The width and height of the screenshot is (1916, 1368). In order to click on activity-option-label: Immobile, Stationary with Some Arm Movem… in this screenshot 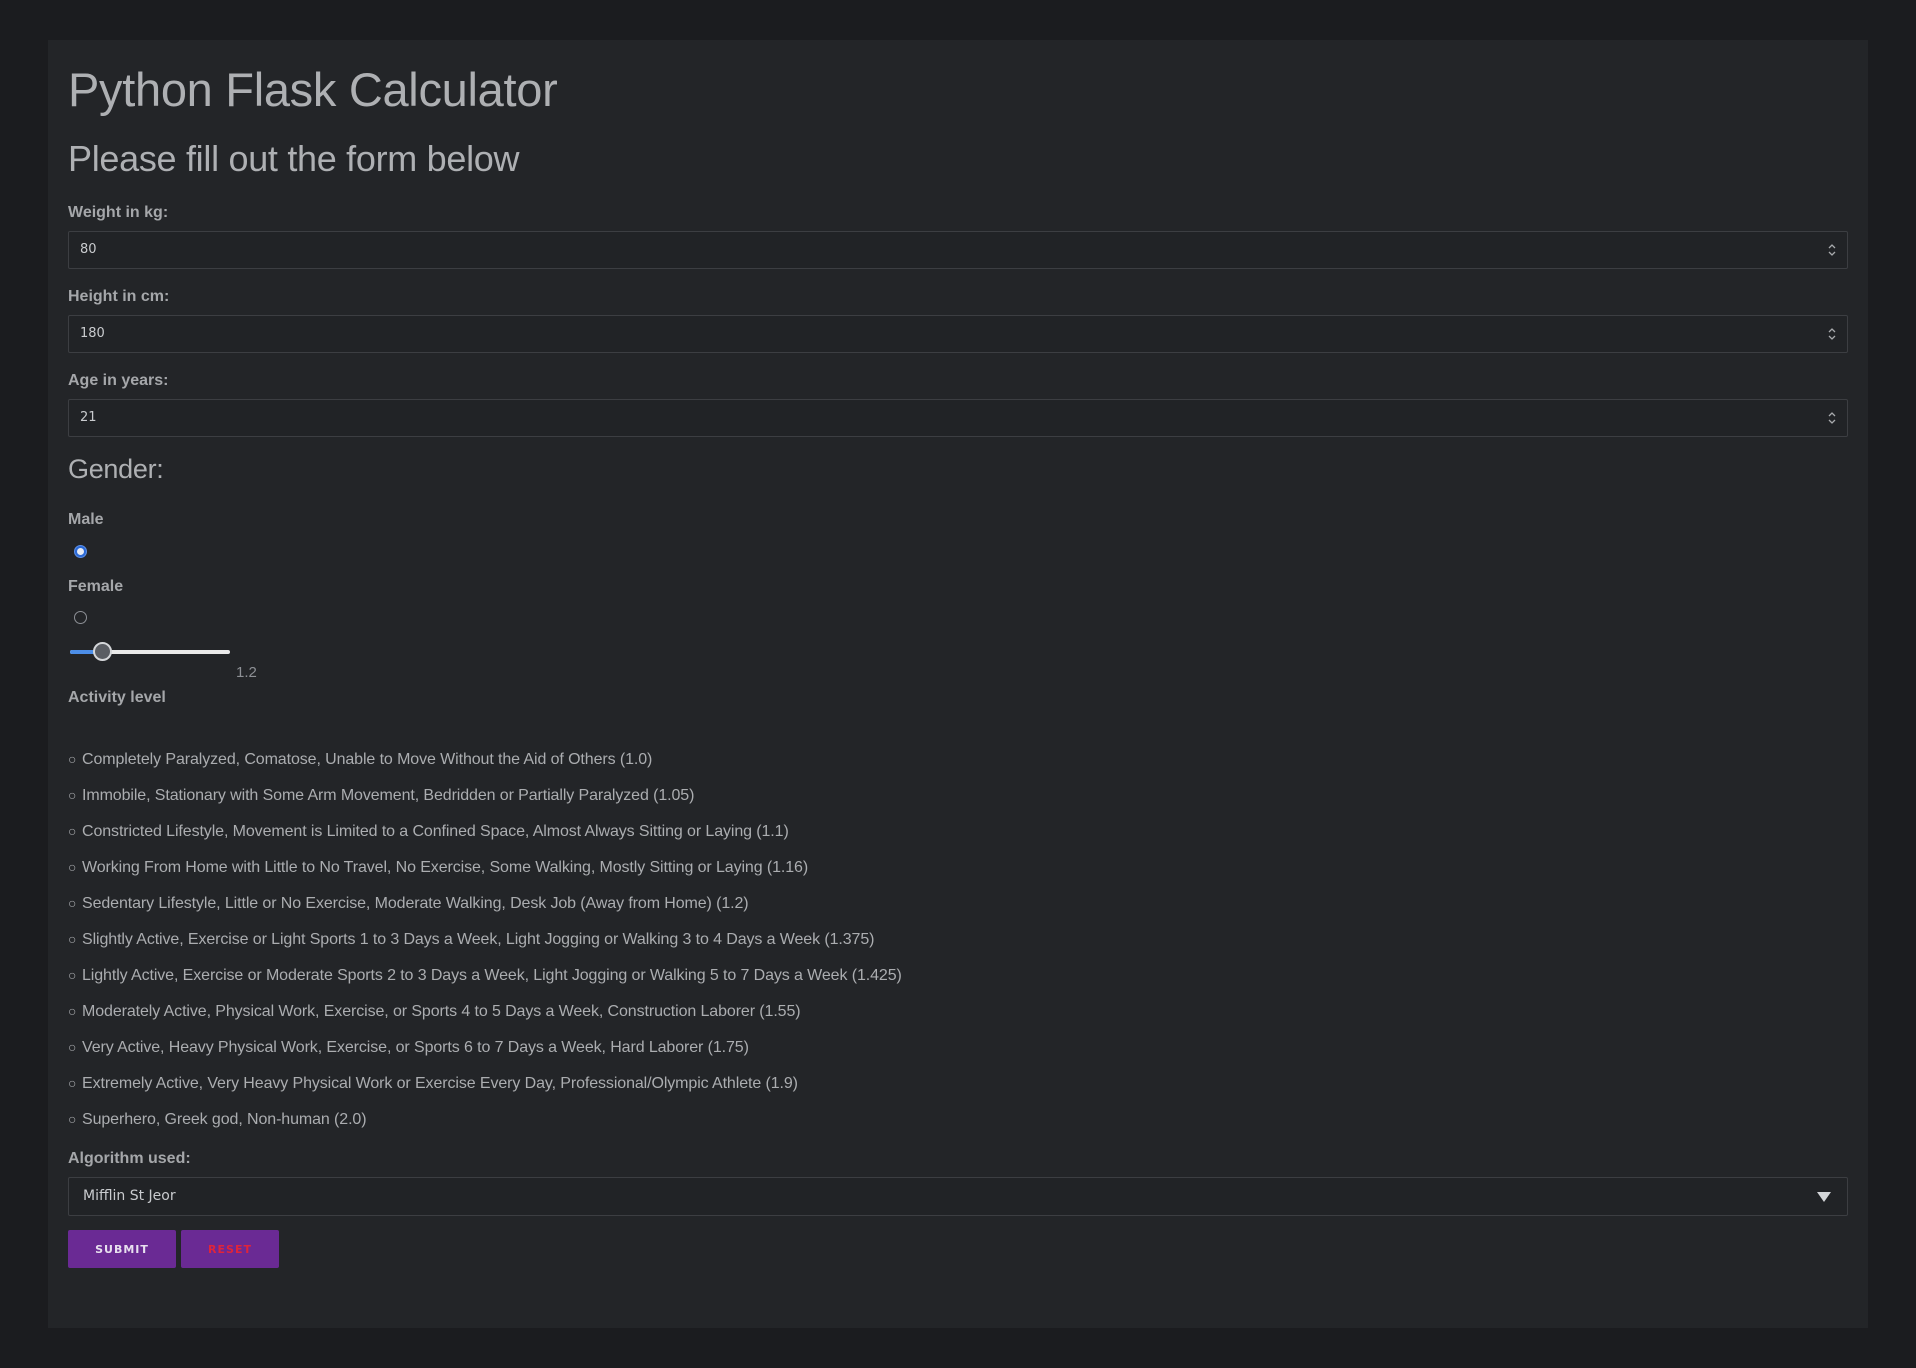, I will do `click(388, 795)`.